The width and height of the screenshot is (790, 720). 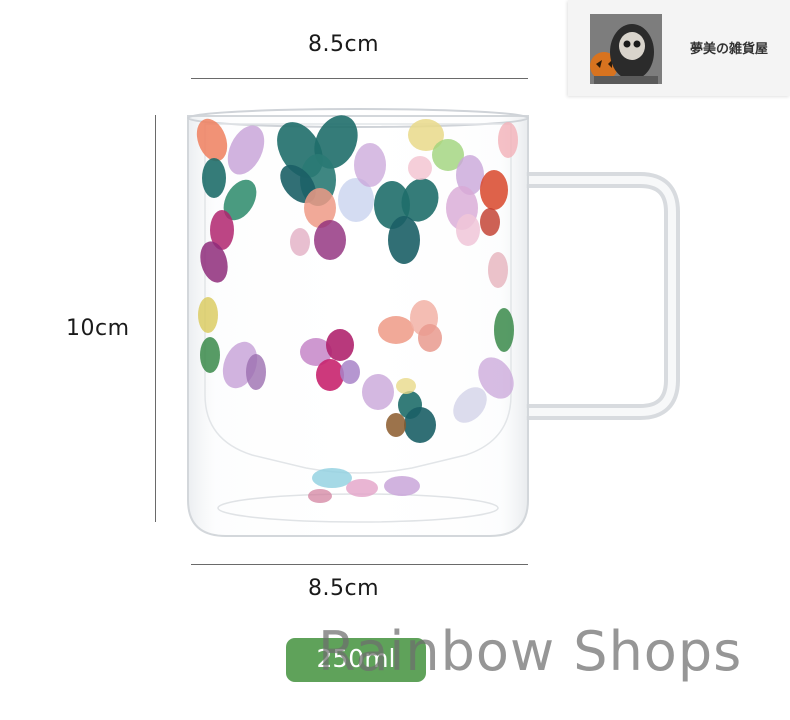 I want to click on shop-avatar-image, so click(x=626, y=49).